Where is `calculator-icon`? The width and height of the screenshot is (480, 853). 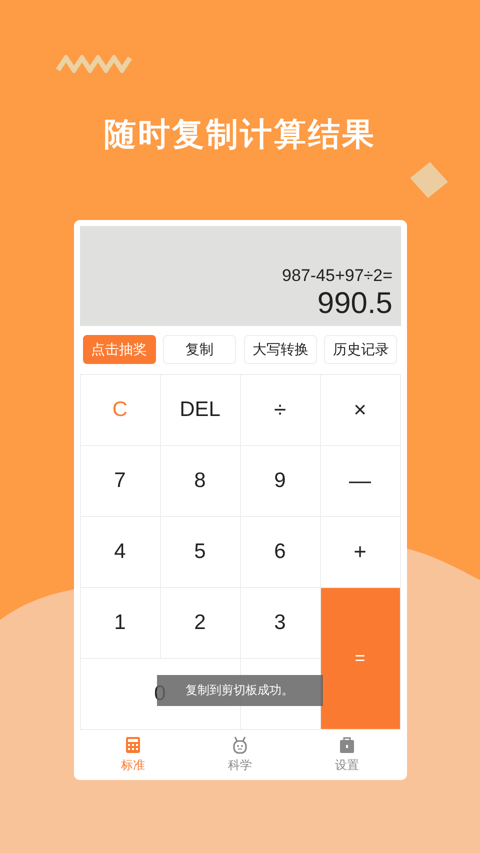
calculator-icon is located at coordinates (133, 745).